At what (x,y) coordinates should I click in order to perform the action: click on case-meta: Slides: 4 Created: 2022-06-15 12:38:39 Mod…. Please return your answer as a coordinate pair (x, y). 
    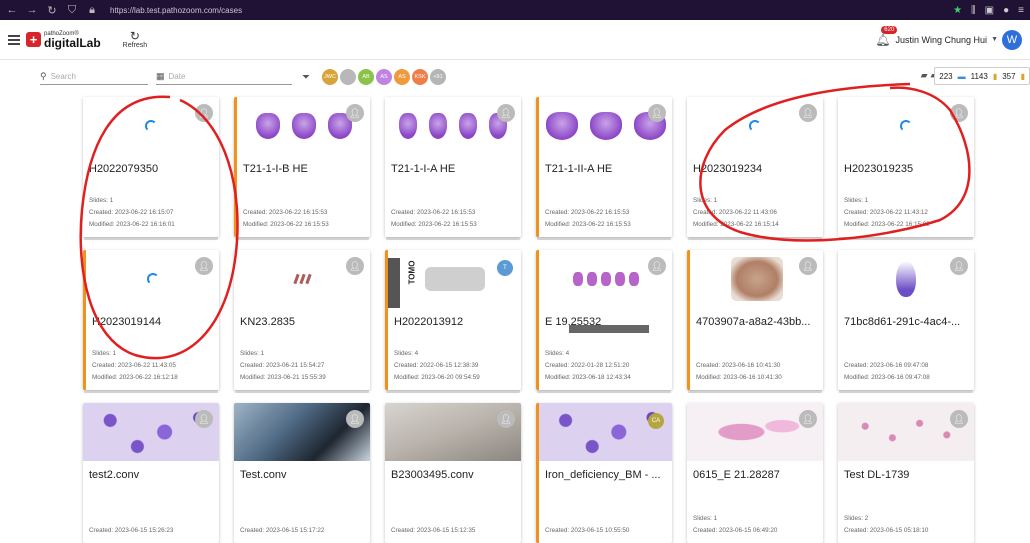
    Looking at the image, I should click on (437, 366).